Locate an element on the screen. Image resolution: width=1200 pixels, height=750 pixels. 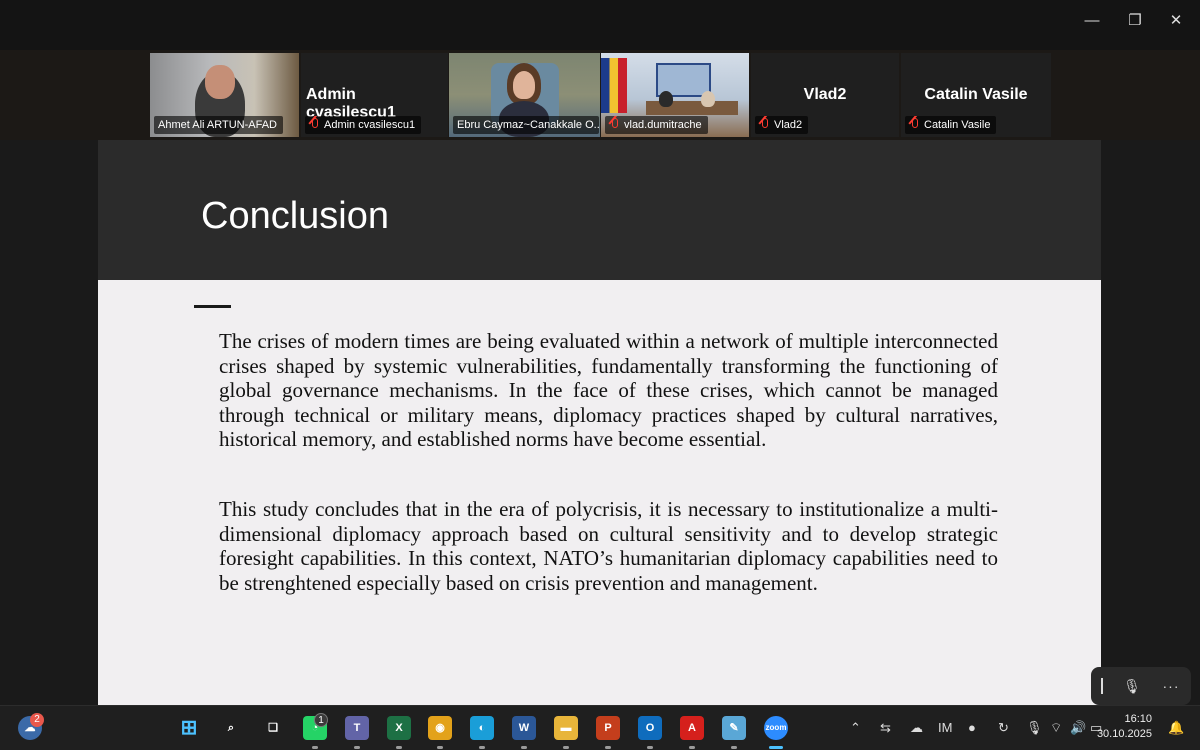
show-hidden-icons-icon: ⌃ is located at coordinates (855, 728).